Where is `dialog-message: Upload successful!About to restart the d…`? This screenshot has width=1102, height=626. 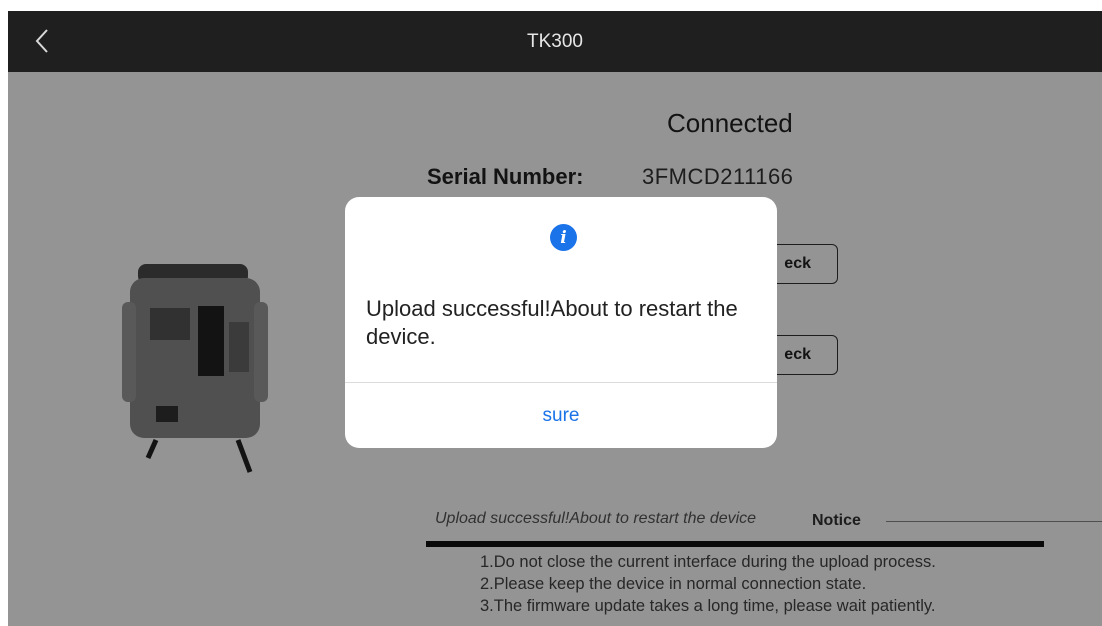 dialog-message: Upload successful!About to restart the d… is located at coordinates (552, 322).